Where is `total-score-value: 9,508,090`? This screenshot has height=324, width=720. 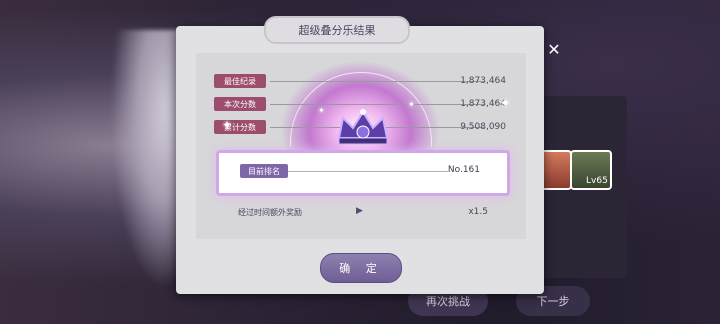 total-score-value: 9,508,090 is located at coordinates (483, 127).